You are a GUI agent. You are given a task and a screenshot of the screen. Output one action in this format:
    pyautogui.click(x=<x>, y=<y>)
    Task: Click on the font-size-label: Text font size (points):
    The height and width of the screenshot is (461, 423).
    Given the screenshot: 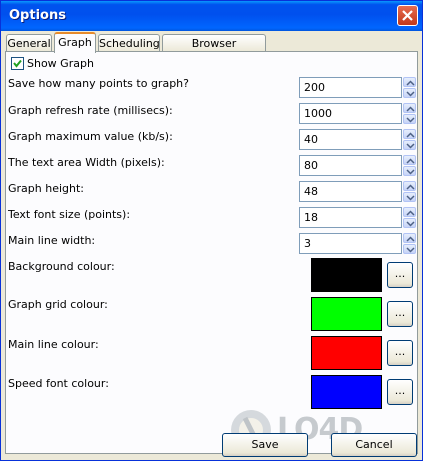 What is the action you would take?
    pyautogui.click(x=69, y=214)
    